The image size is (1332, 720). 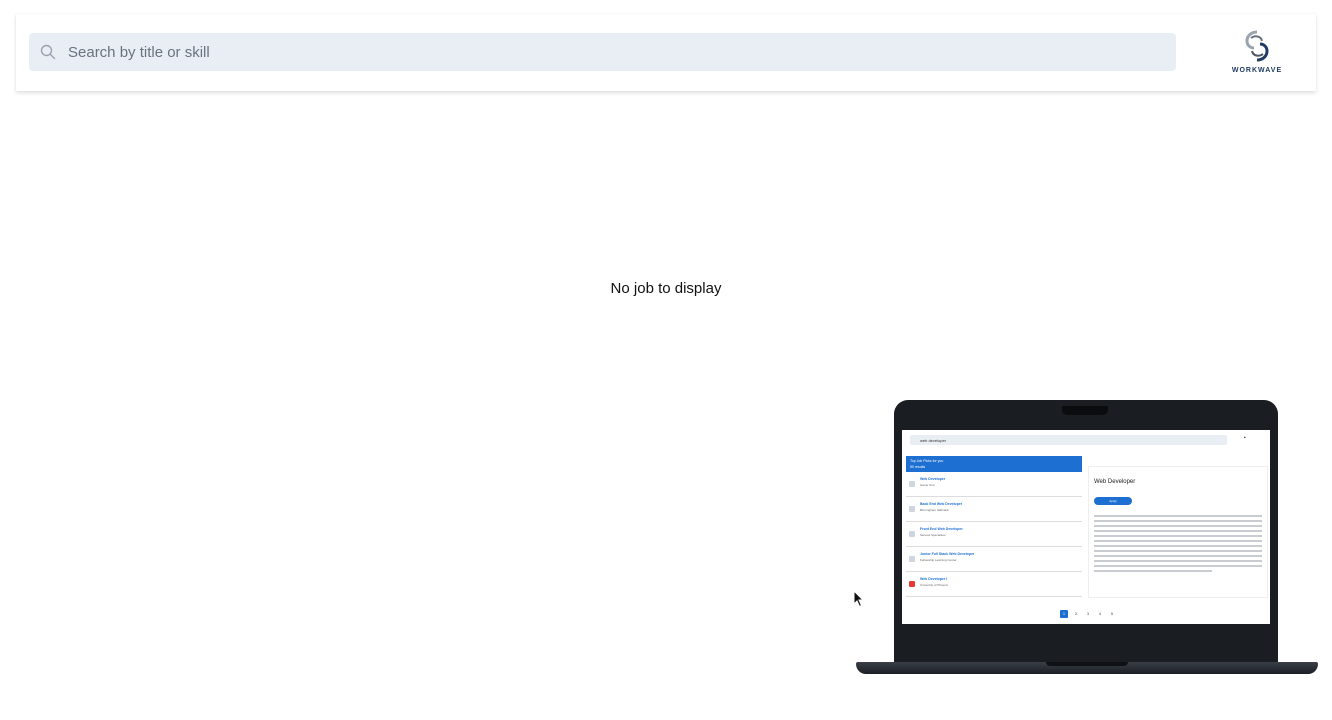 I want to click on mini-description-lines, so click(x=1178, y=545).